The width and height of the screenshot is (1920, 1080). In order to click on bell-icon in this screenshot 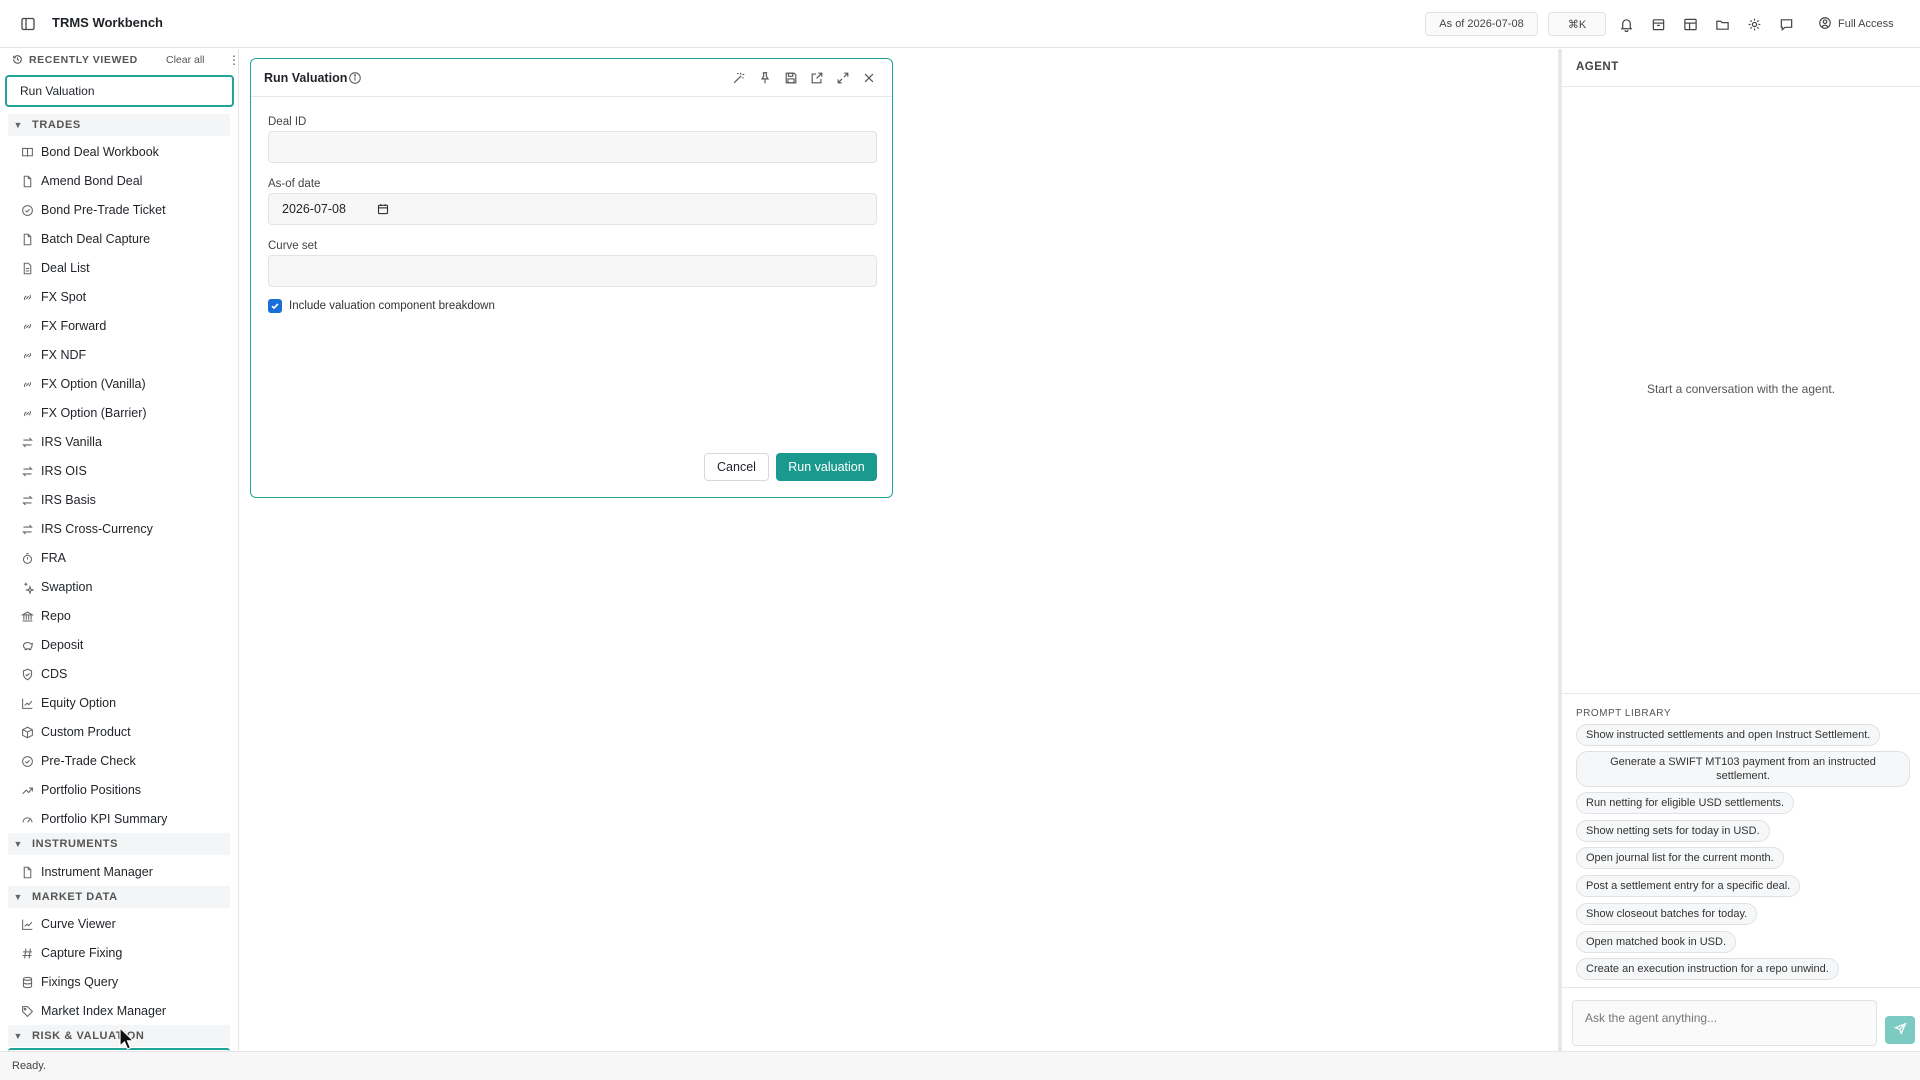, I will do `click(1626, 24)`.